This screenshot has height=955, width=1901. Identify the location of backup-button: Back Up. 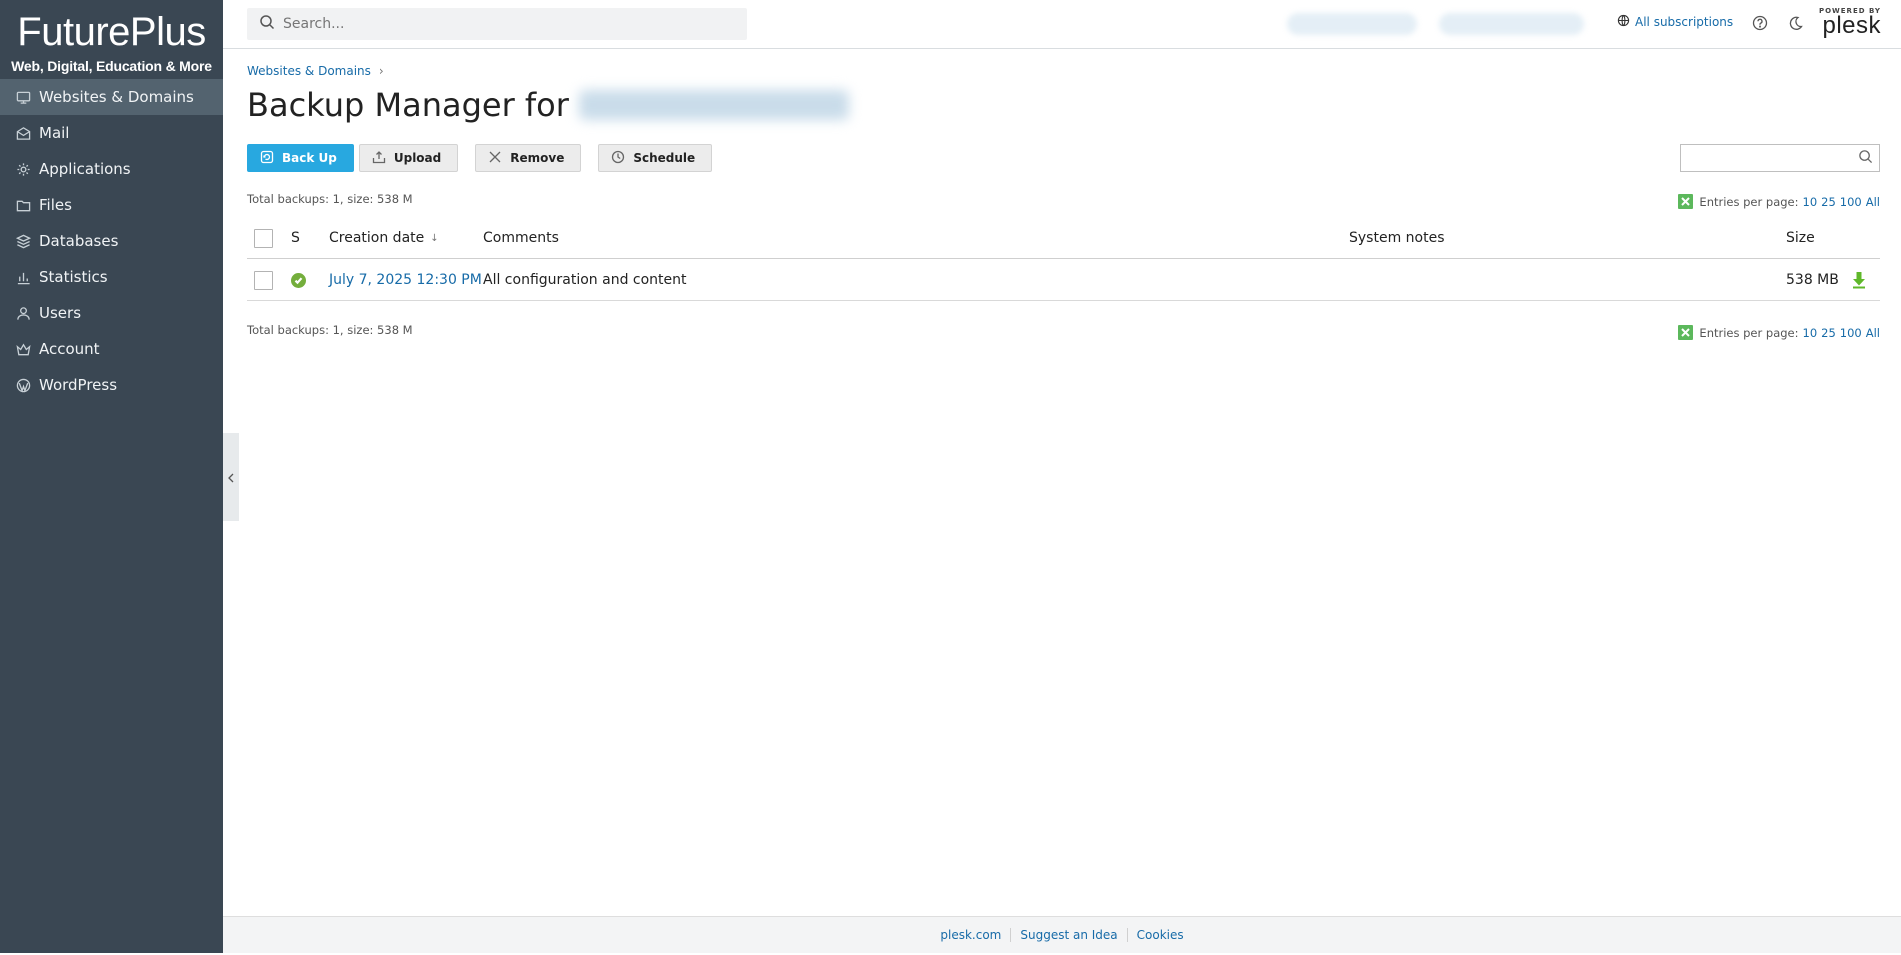
(300, 158).